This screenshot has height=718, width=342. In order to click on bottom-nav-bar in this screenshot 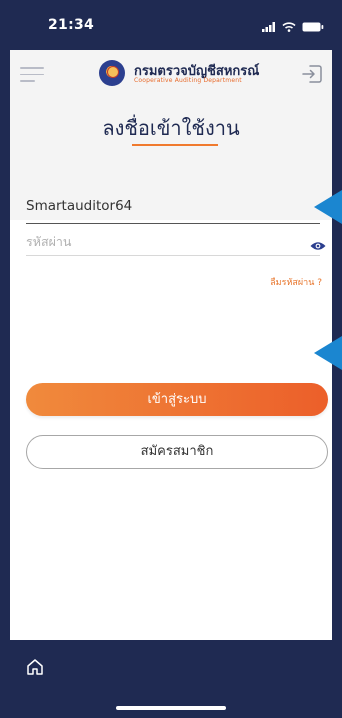, I will do `click(171, 679)`.